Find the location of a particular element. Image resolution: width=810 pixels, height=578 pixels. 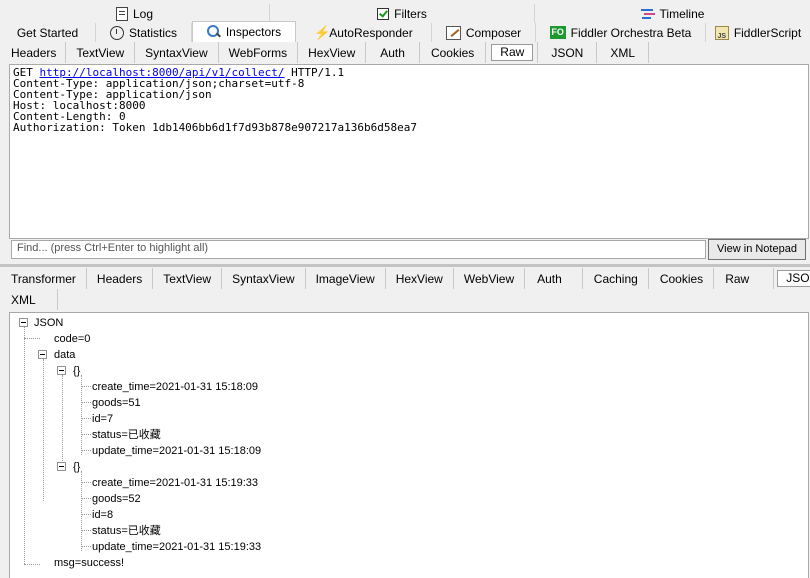

tab-get-started: Get Started is located at coordinates (48, 32).